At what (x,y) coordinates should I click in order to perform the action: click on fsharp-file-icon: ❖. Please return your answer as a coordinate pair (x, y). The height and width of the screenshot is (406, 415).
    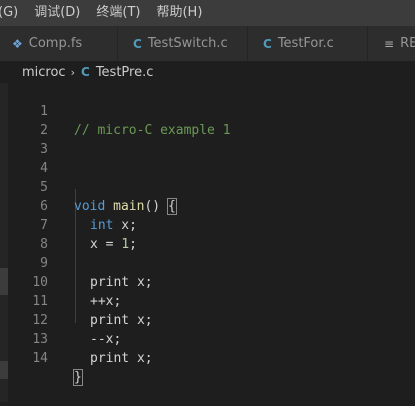
    Looking at the image, I should click on (17, 43).